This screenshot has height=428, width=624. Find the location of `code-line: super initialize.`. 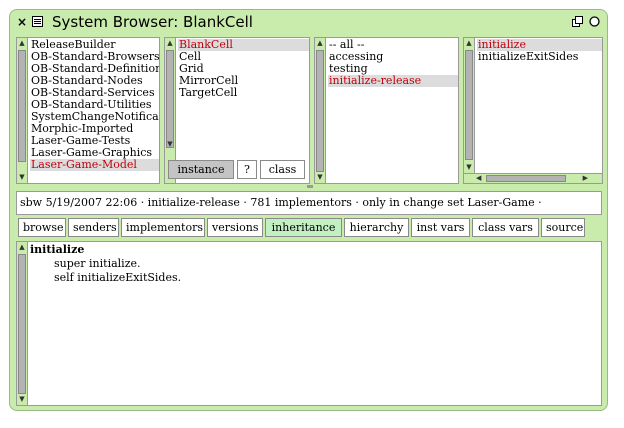

code-line: super initialize. is located at coordinates (97, 263).